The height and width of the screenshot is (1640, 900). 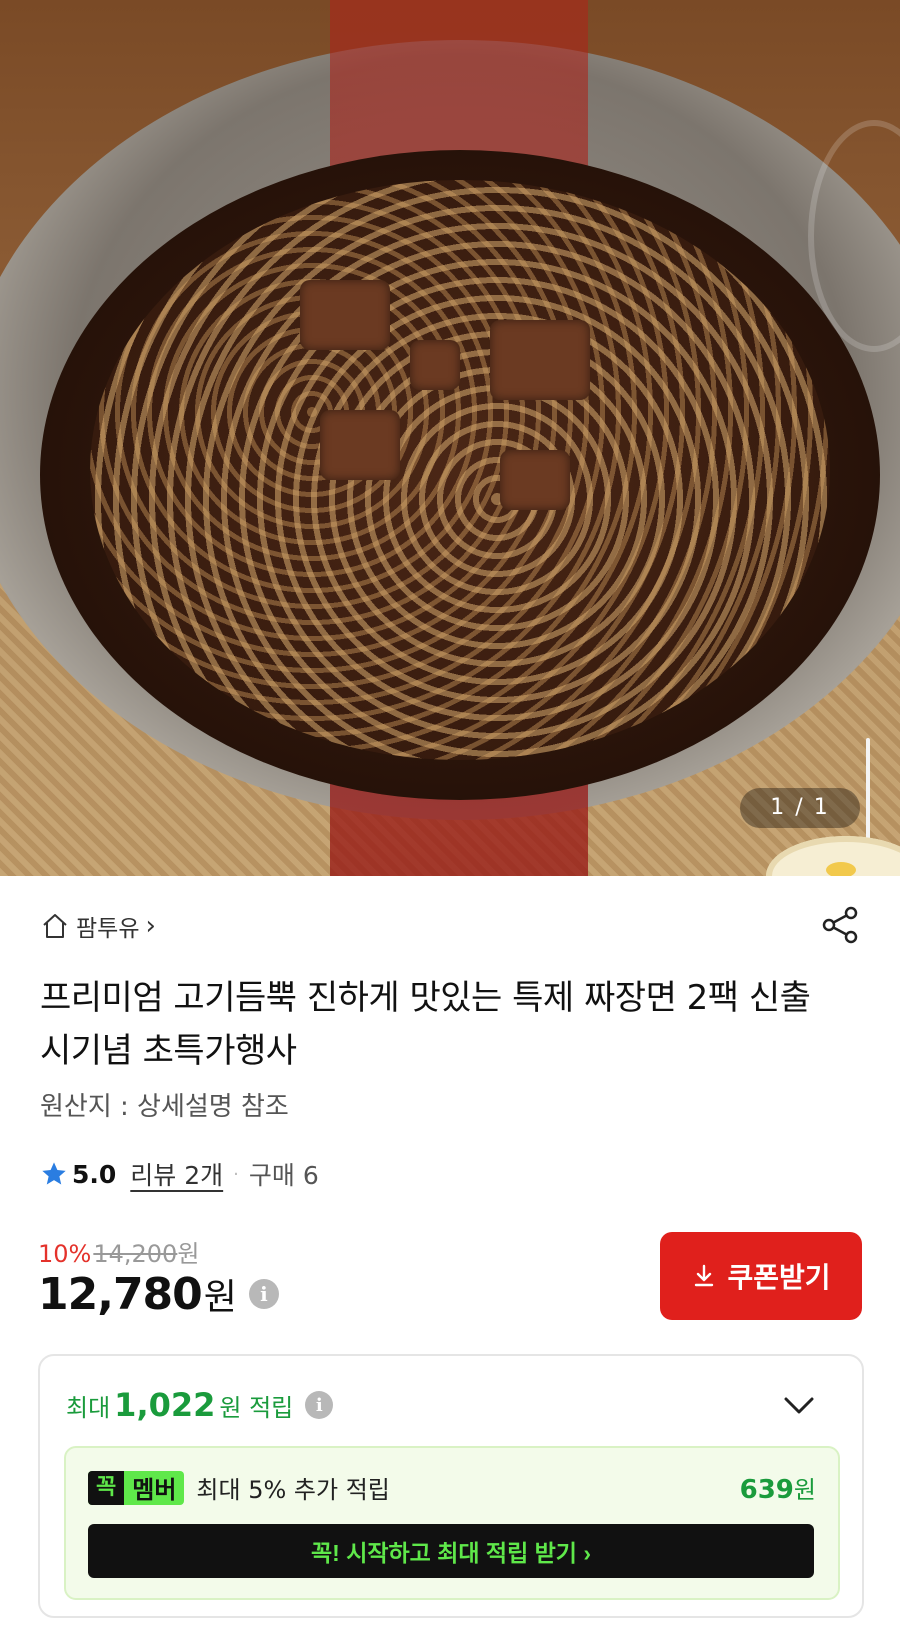 I want to click on chevron-right-icon: ›, so click(x=150, y=926).